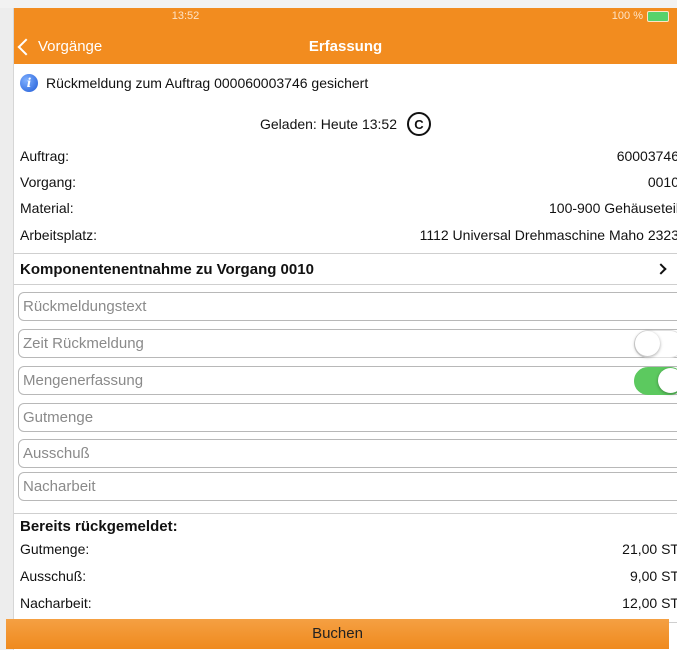 The height and width of the screenshot is (650, 677). Describe the element at coordinates (653, 576) in the screenshot. I see `summary-value: 9,00 ST` at that location.